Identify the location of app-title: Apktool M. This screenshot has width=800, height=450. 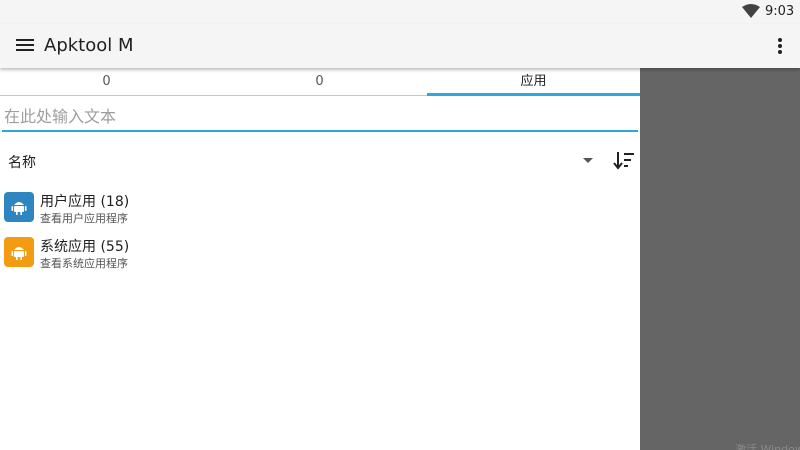
(89, 45).